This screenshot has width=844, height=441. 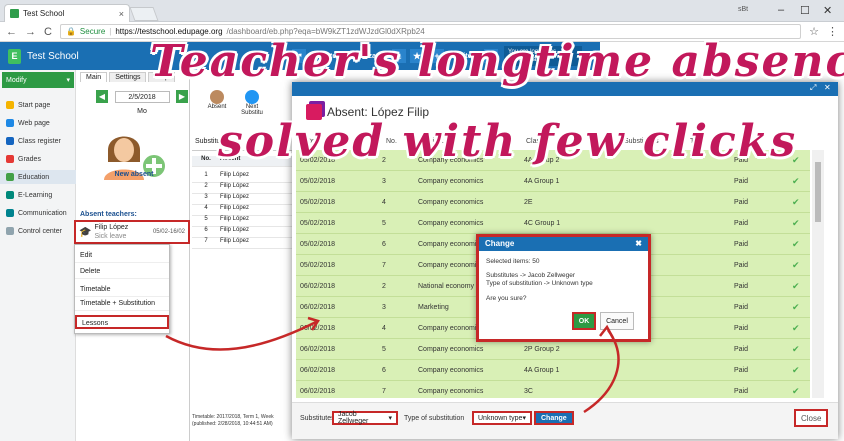 What do you see at coordinates (10, 159) in the screenshot?
I see `grades-icon` at bounding box center [10, 159].